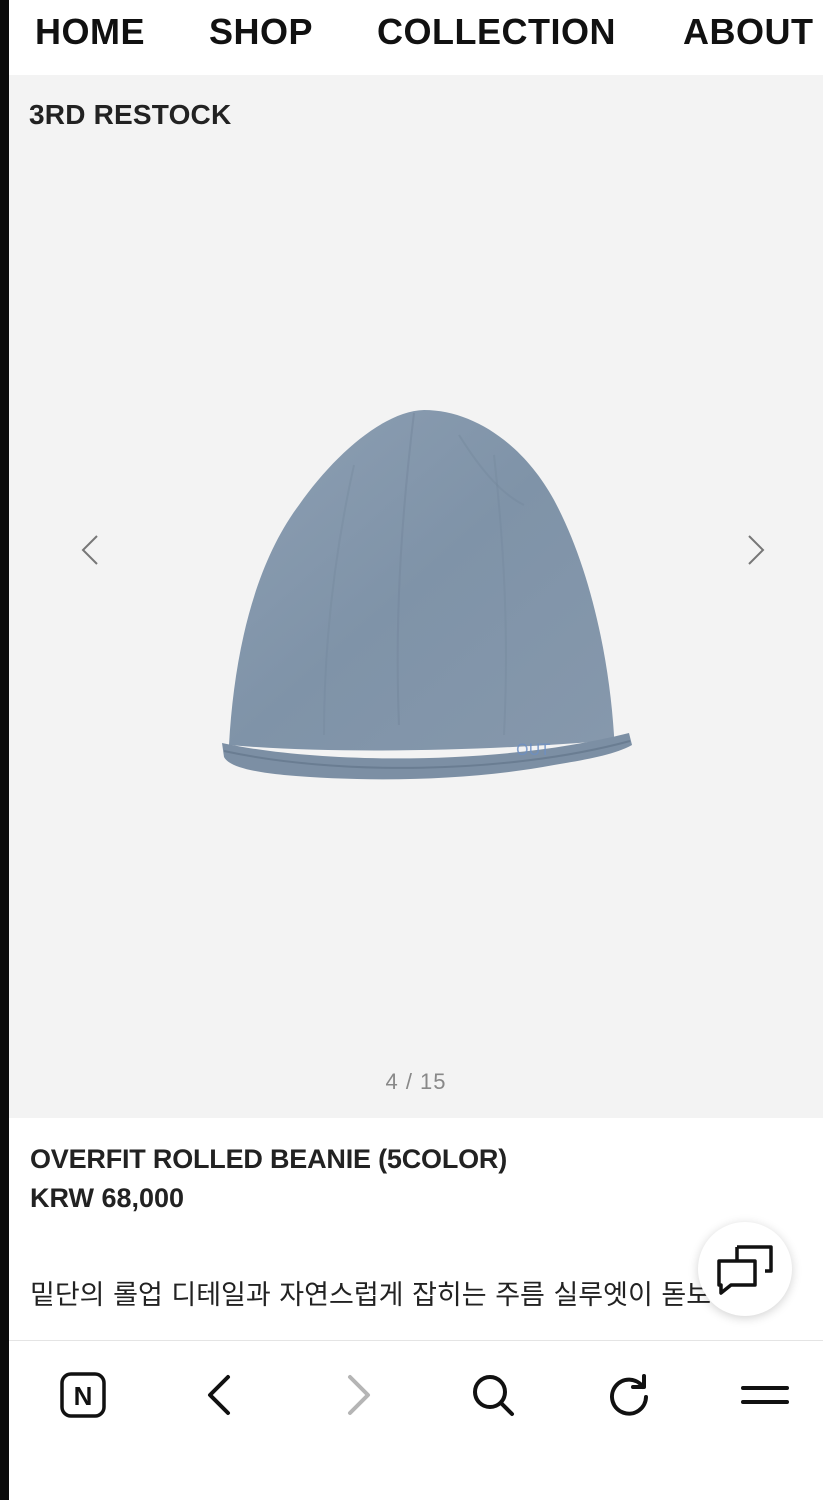 This screenshot has height=1500, width=823. I want to click on forward-arrow-icon, so click(359, 1395).